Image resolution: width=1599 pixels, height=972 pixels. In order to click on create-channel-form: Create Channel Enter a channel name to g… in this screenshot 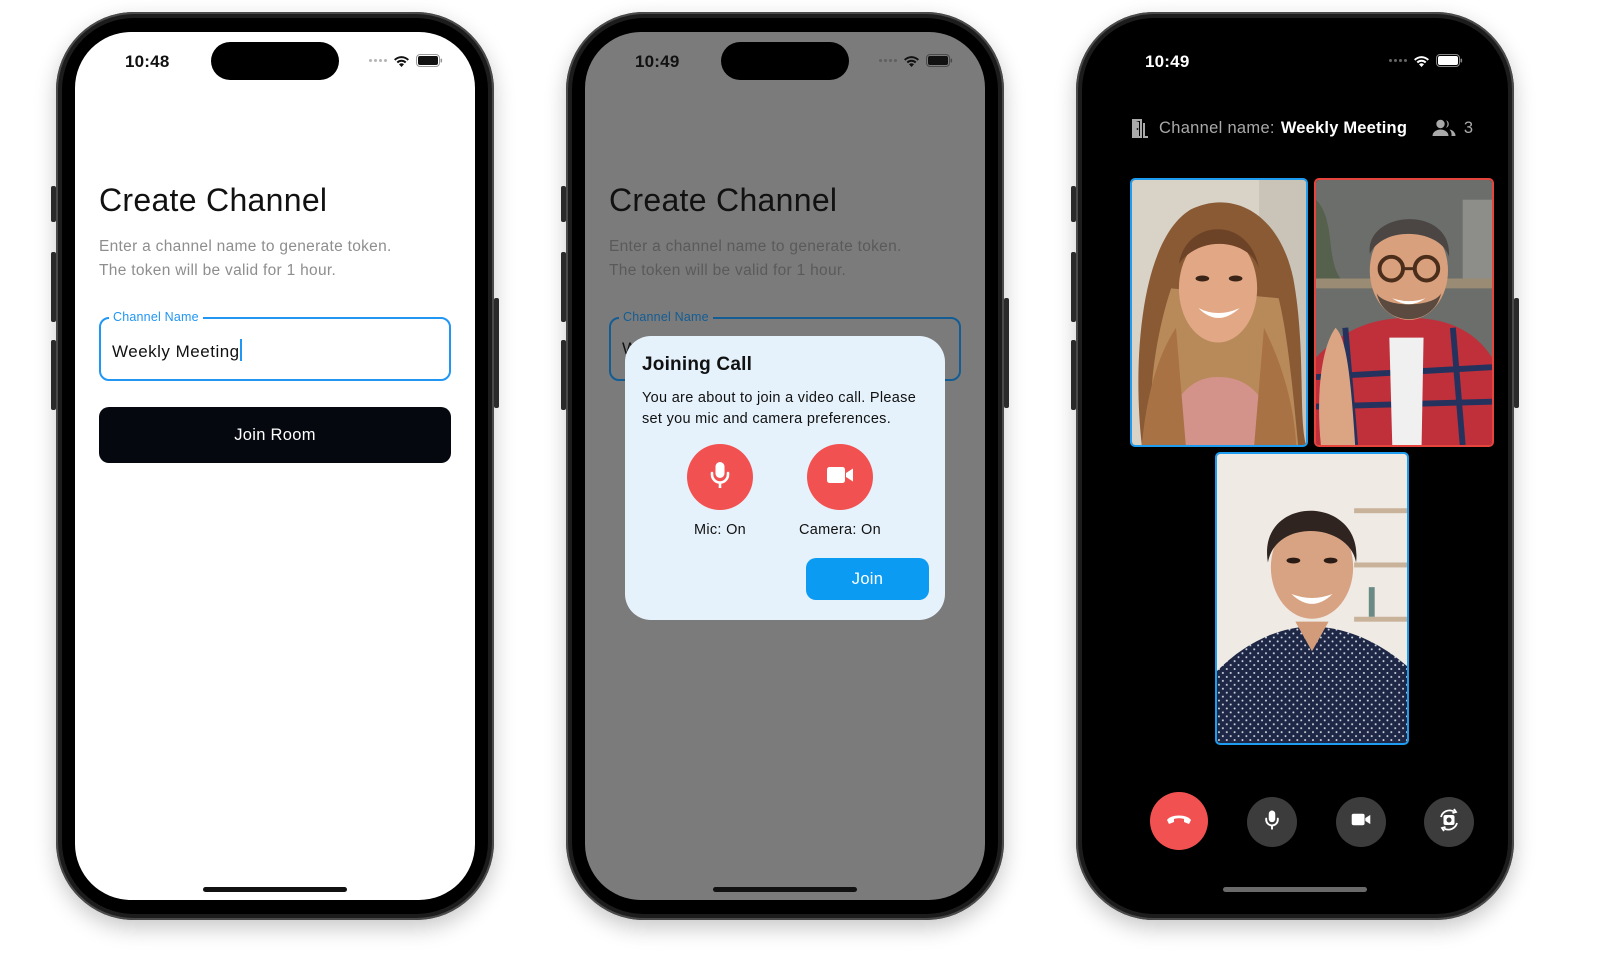, I will do `click(275, 322)`.